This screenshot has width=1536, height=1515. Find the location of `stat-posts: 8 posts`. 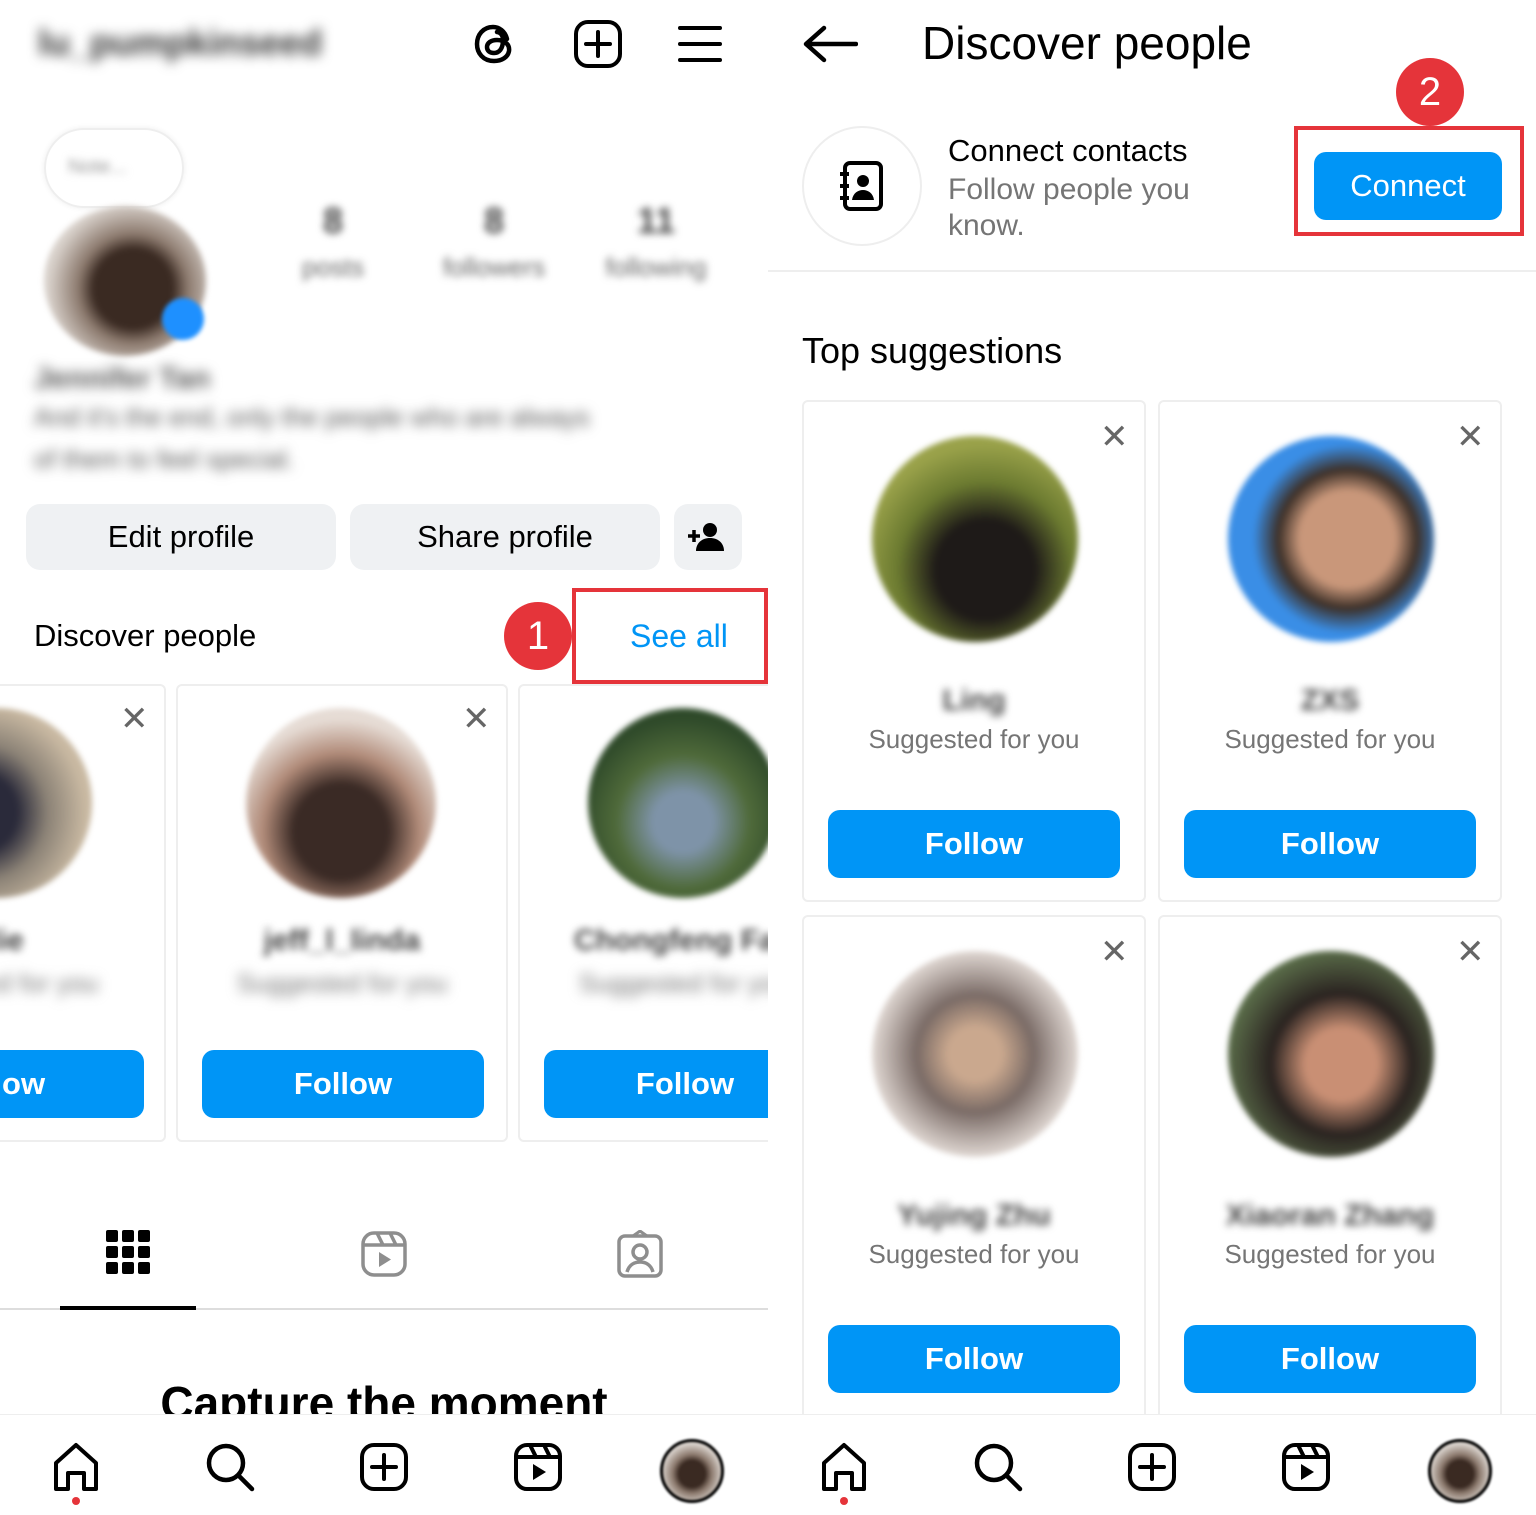

stat-posts: 8 posts is located at coordinates (333, 241).